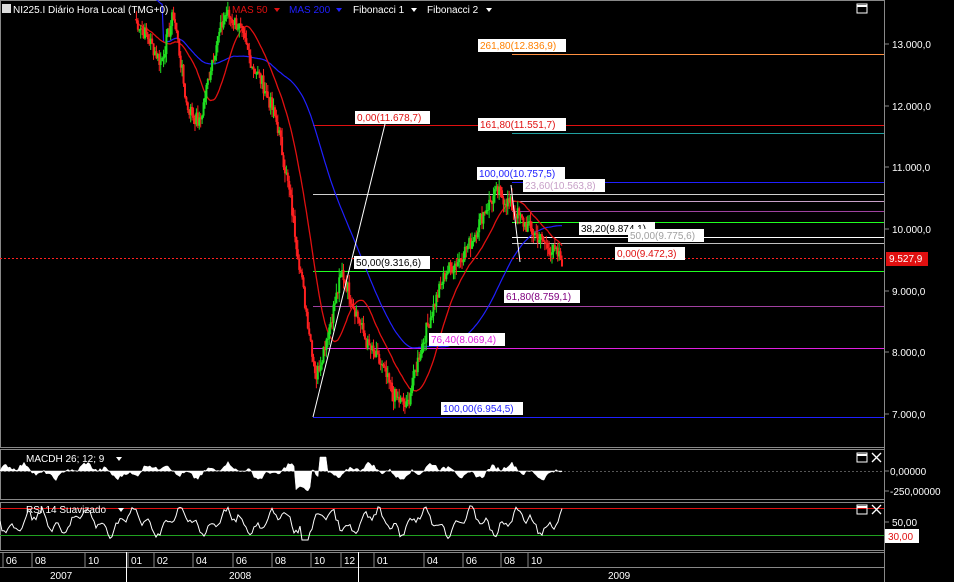 Image resolution: width=954 pixels, height=582 pixels. What do you see at coordinates (908, 472) in the screenshot?
I see `macd-tick-0: 0,00000` at bounding box center [908, 472].